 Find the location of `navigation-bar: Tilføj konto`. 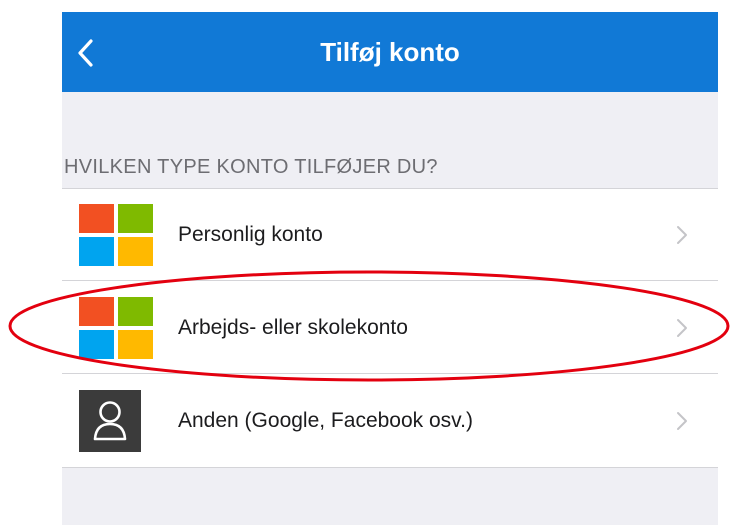

navigation-bar: Tilføj konto is located at coordinates (390, 52).